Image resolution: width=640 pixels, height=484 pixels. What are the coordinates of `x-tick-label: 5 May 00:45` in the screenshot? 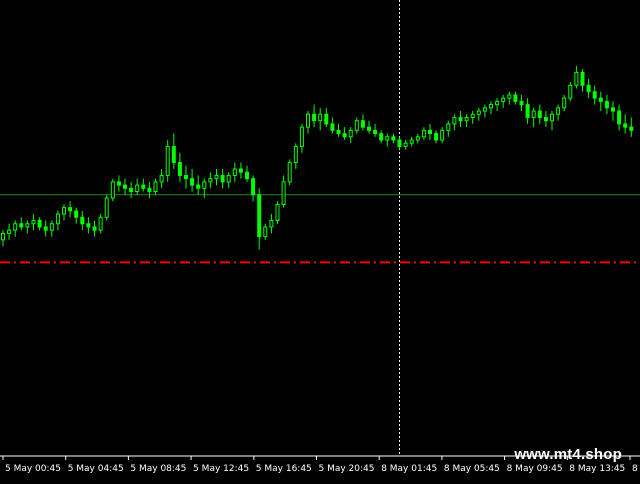 It's located at (33, 469).